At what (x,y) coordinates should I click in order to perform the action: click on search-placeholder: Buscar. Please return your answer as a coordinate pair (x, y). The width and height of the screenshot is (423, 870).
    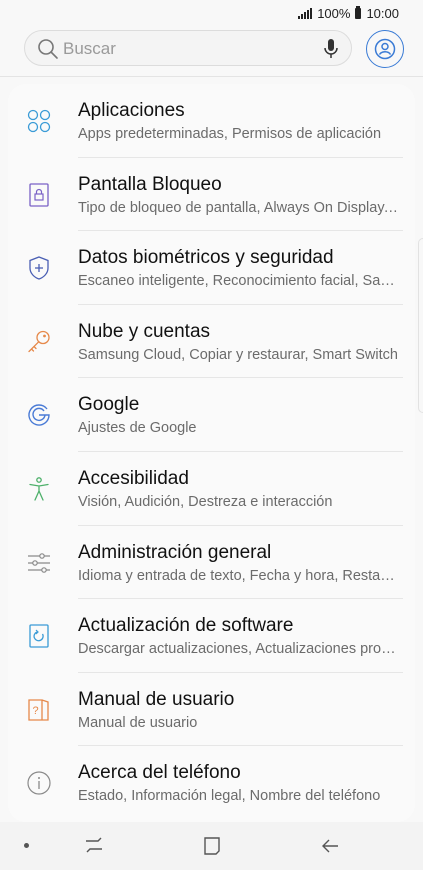
    Looking at the image, I should click on (89, 48).